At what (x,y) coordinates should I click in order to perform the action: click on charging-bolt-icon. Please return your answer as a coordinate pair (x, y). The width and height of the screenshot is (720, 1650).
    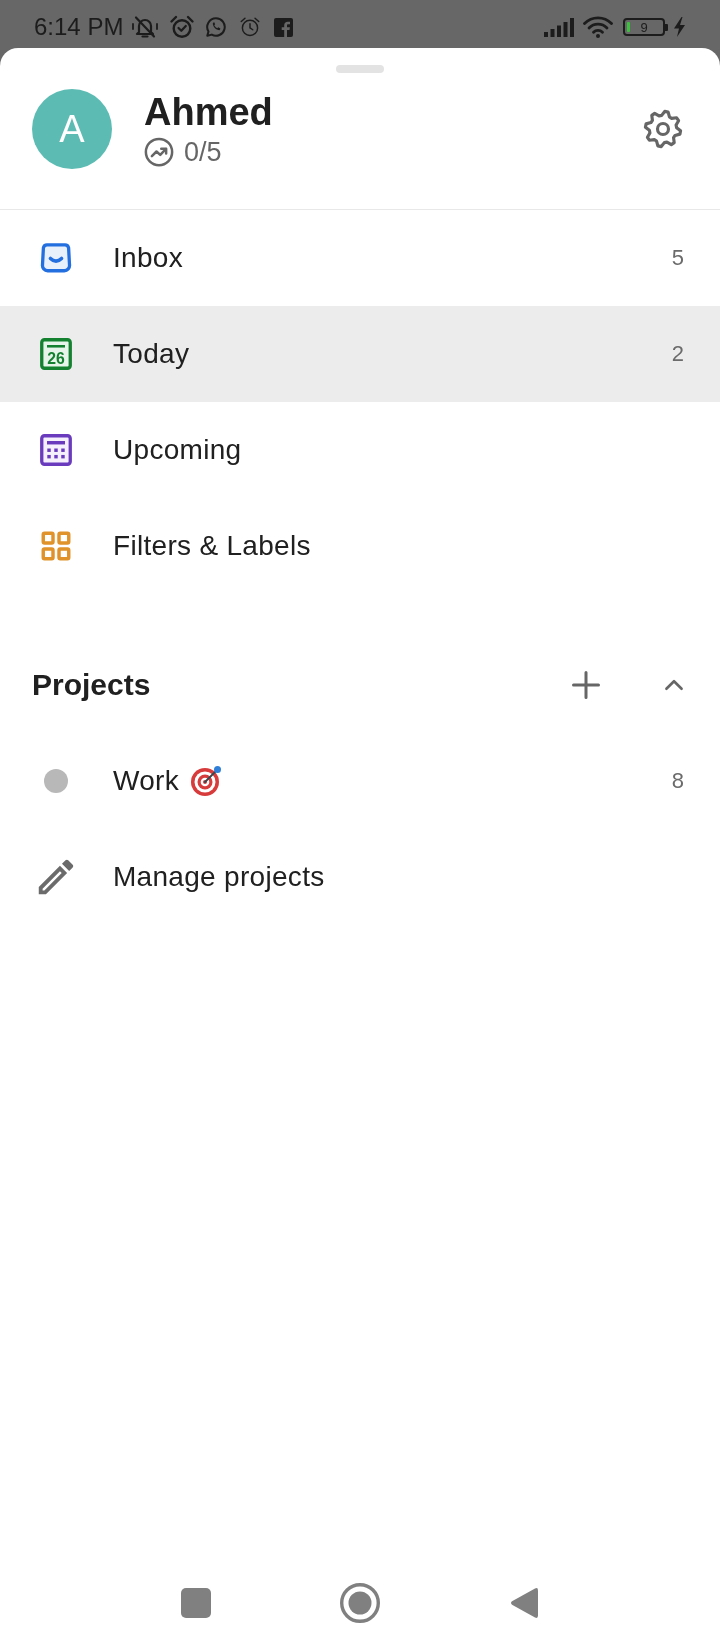
    Looking at the image, I should click on (679, 27).